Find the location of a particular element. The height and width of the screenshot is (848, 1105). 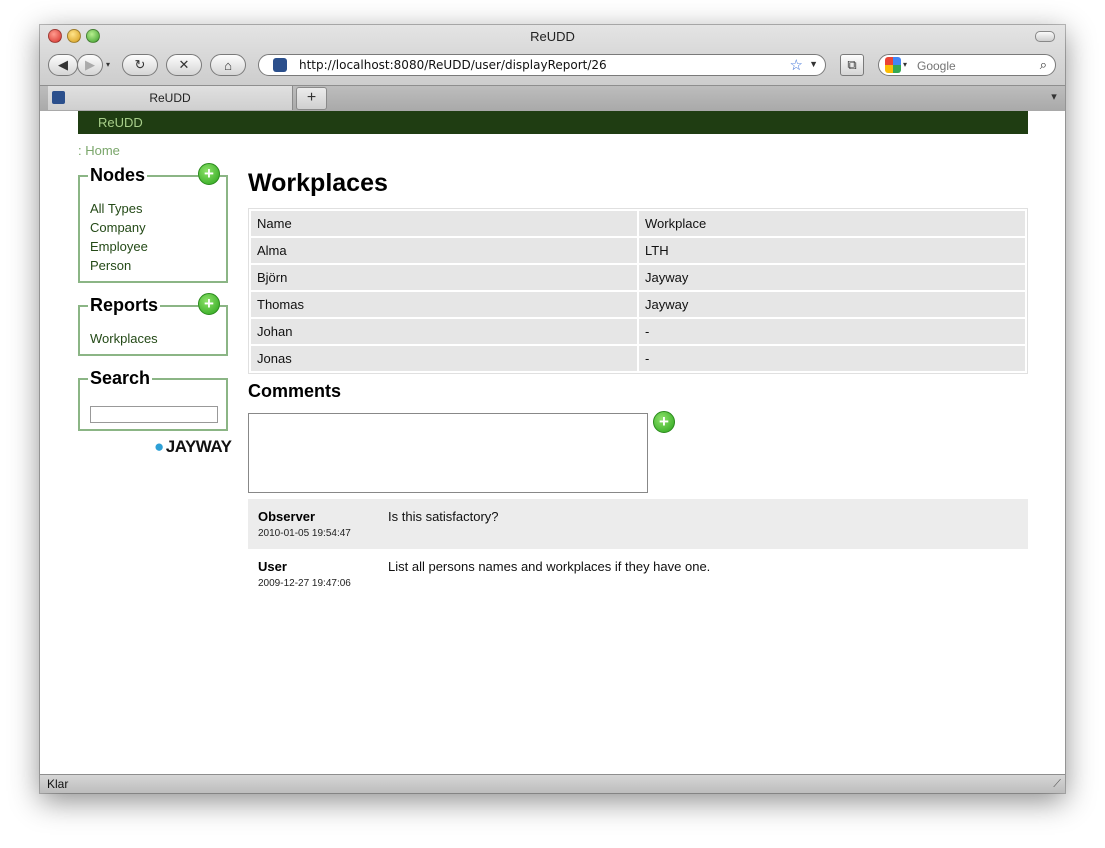

nodes-list: All Types Company Employee Person is located at coordinates (119, 237).